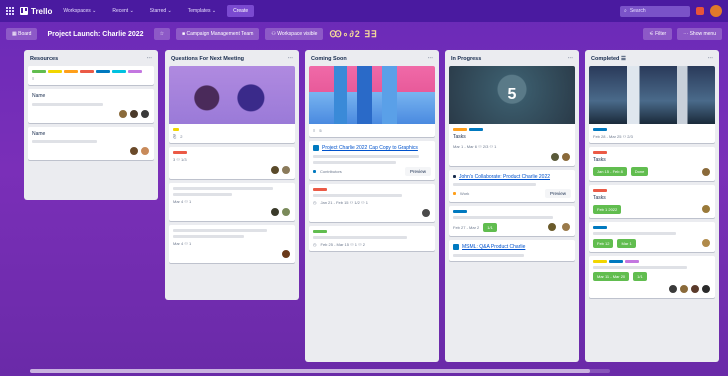 Image resolution: width=728 pixels, height=376 pixels. Describe the element at coordinates (652, 164) in the screenshot. I see `list-card: Tasks Jan 15 - Feb 8 Done` at that location.